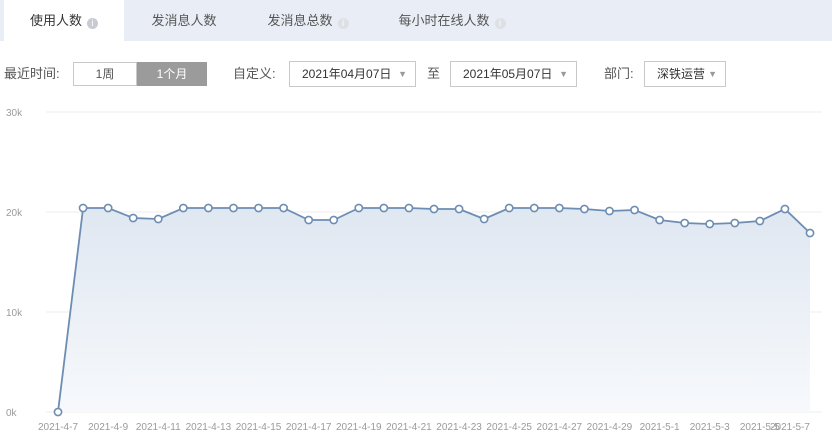 Image resolution: width=832 pixels, height=436 pixels. Describe the element at coordinates (509, 427) in the screenshot. I see `x-tick-label: 2021-4-25` at that location.